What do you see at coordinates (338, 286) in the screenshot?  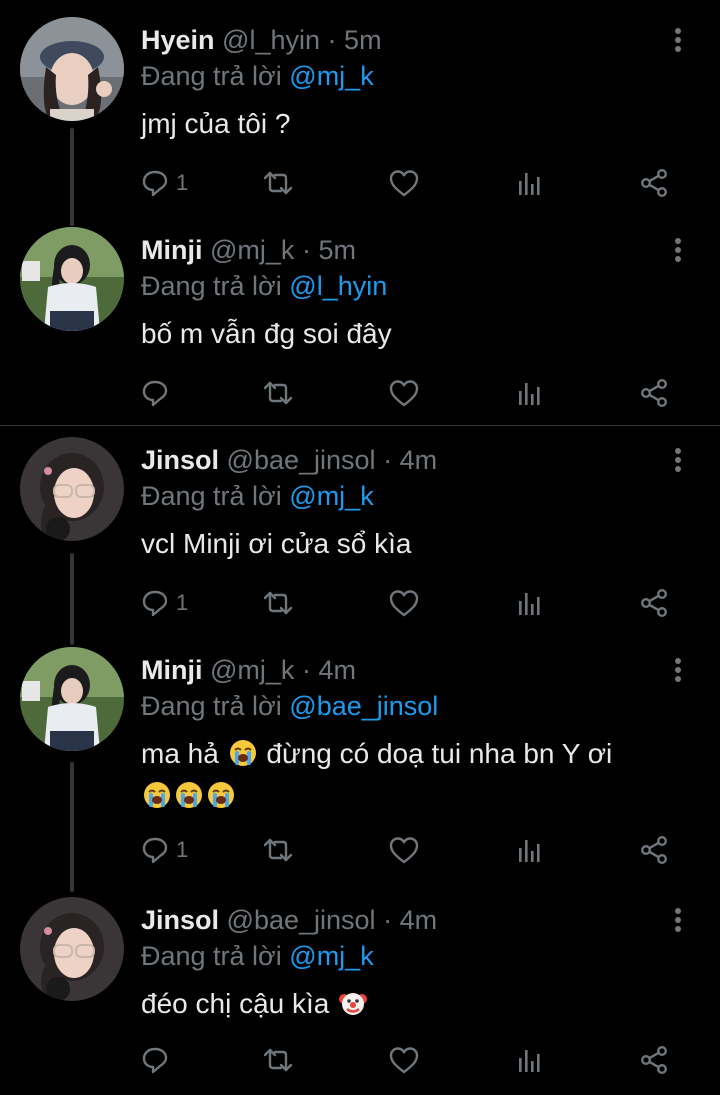 I see `mention-link: @l_hyin` at bounding box center [338, 286].